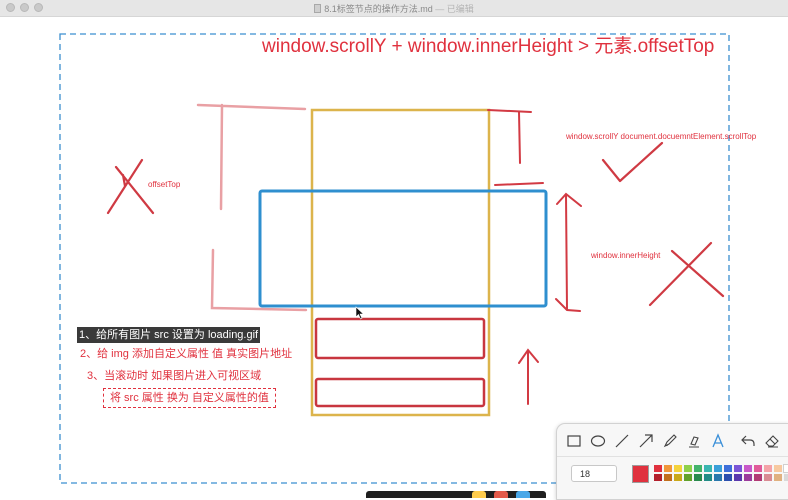 The image size is (788, 500). I want to click on toolbar-divider, so click(672, 456).